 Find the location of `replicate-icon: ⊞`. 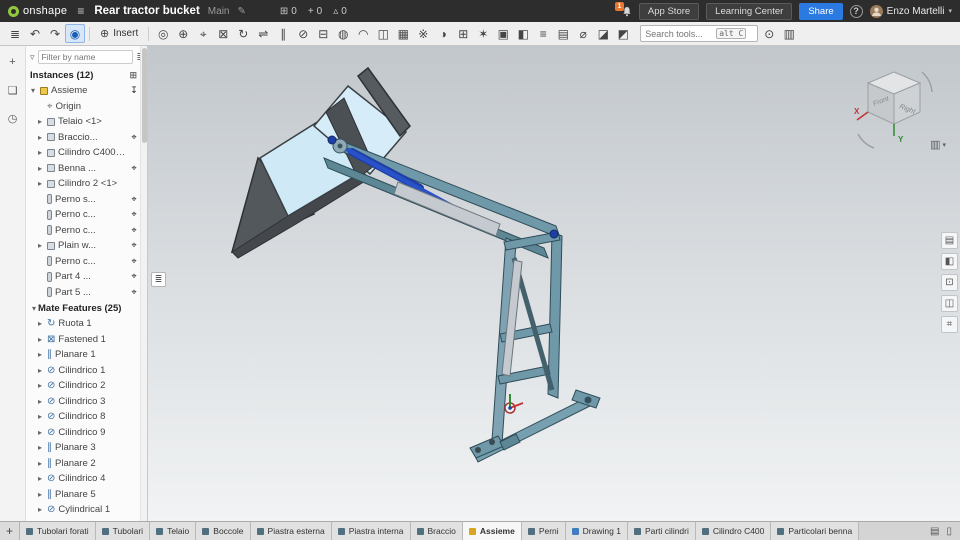

replicate-icon: ⊞ is located at coordinates (463, 33).